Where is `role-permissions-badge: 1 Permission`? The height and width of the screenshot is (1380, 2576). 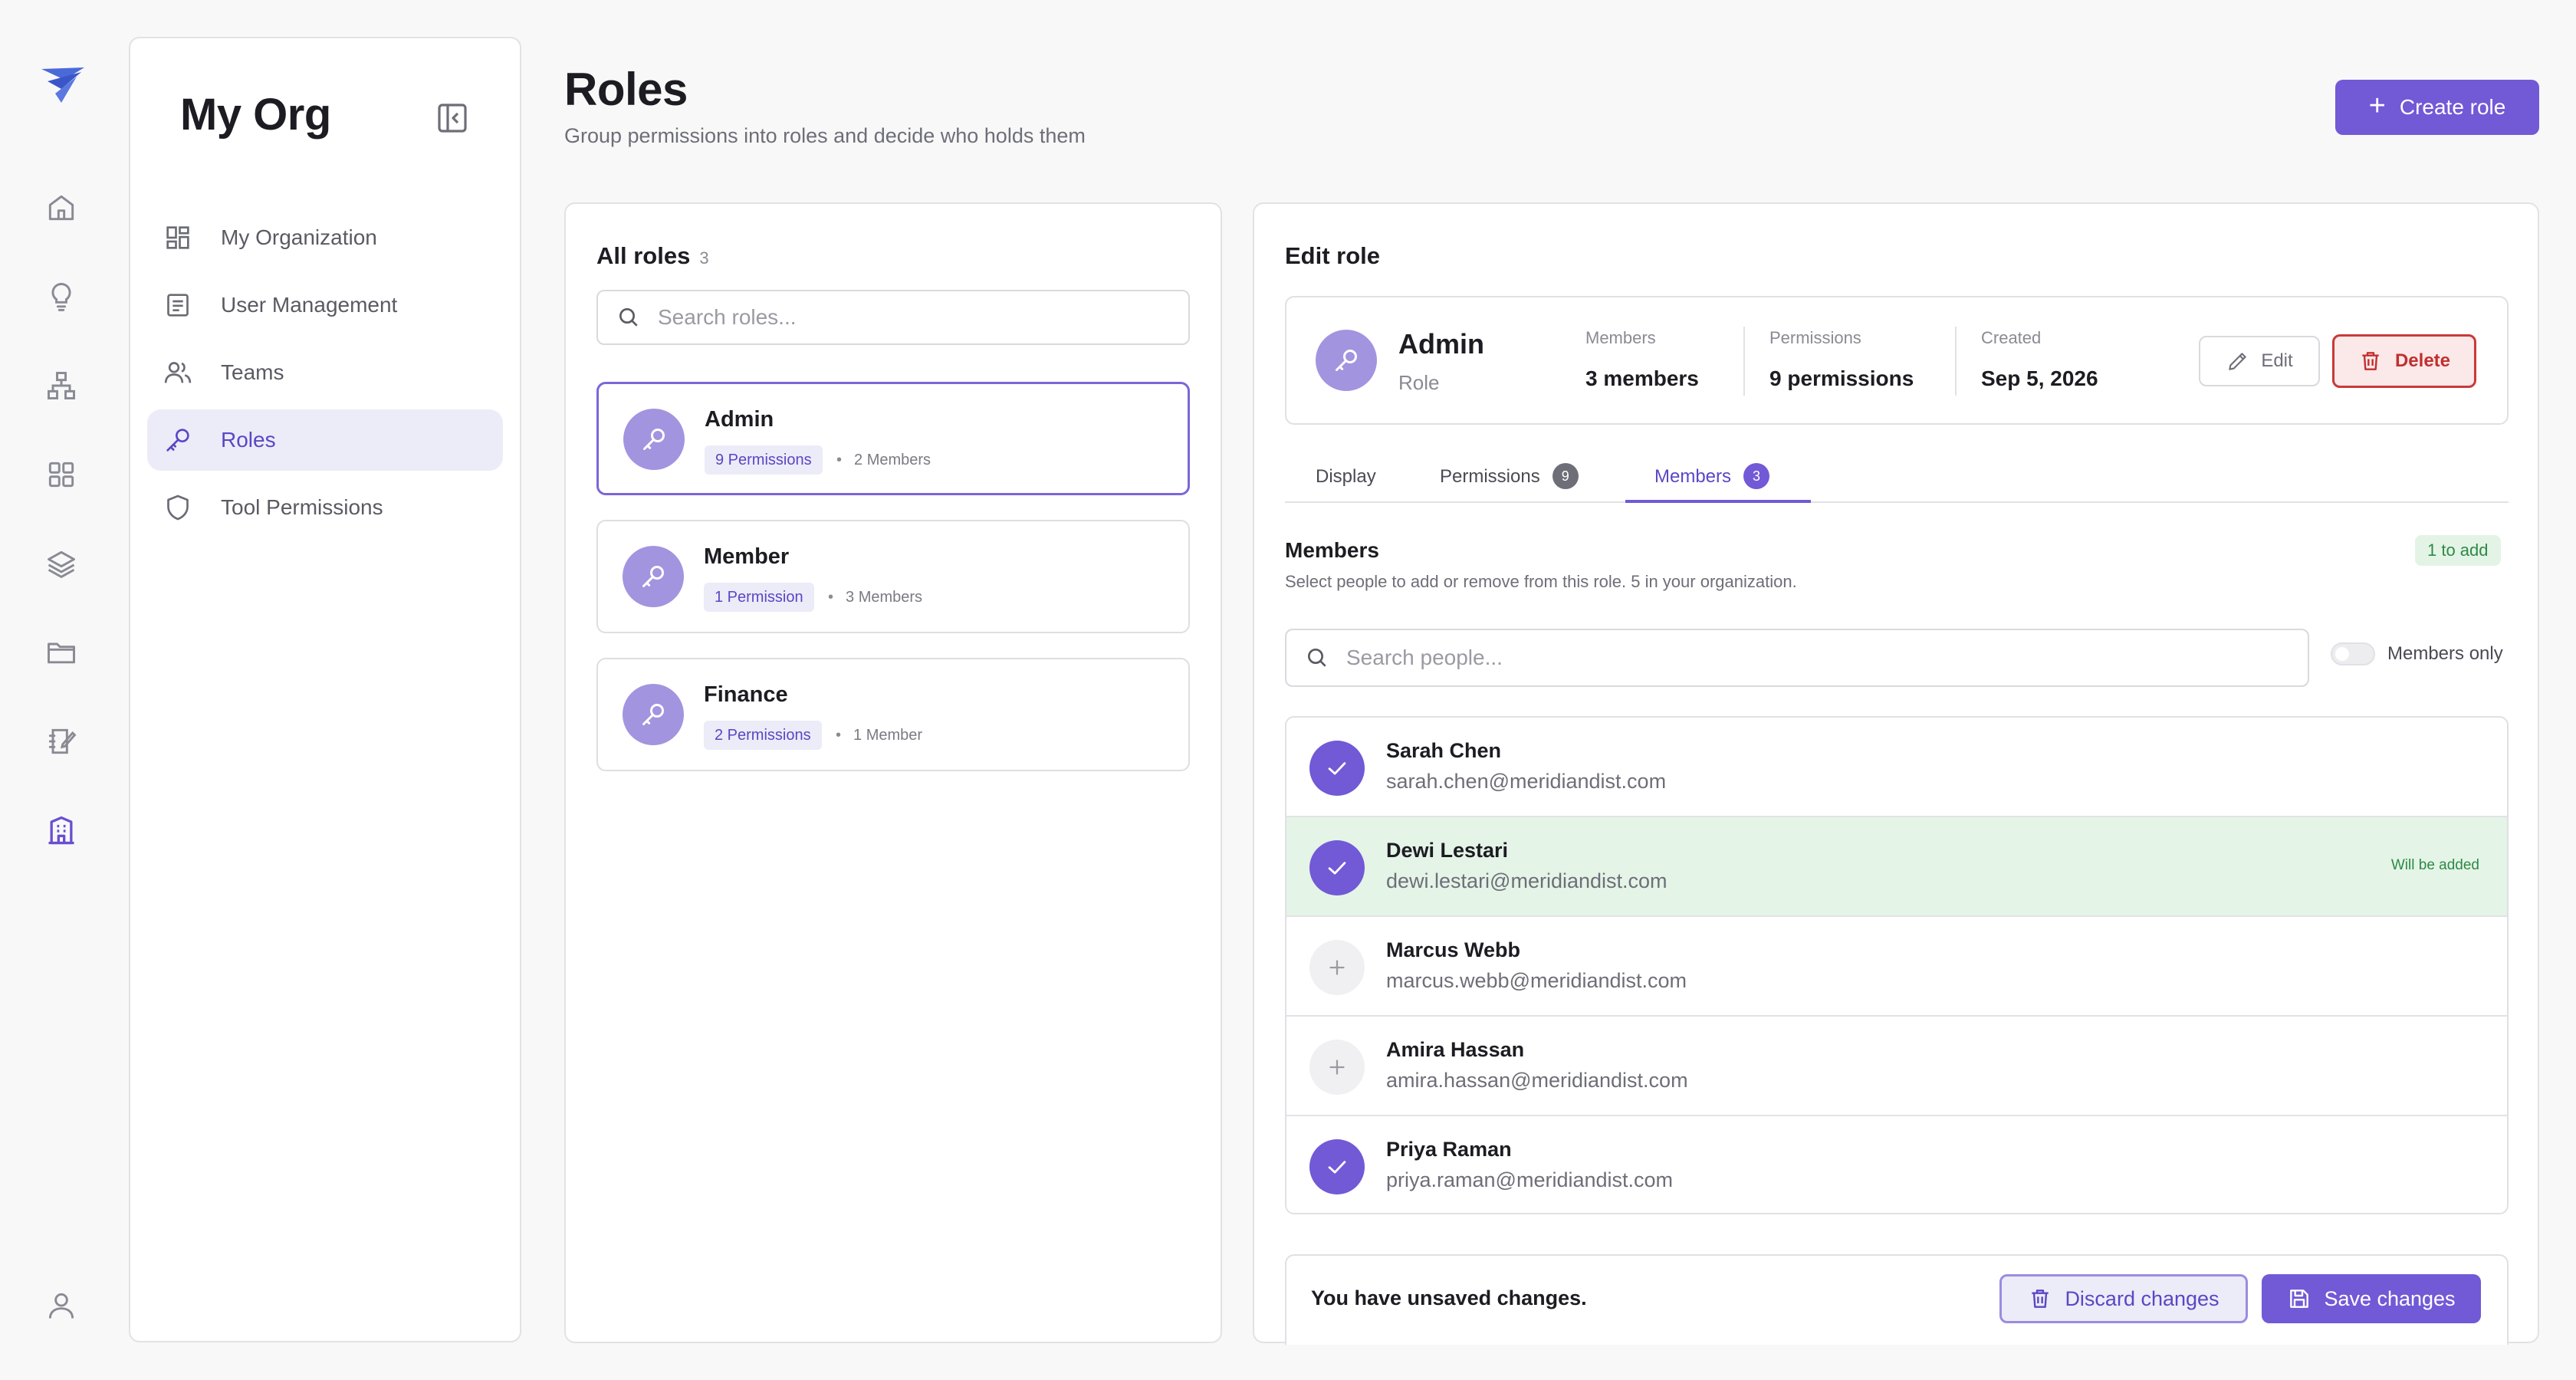 role-permissions-badge: 1 Permission is located at coordinates (759, 597).